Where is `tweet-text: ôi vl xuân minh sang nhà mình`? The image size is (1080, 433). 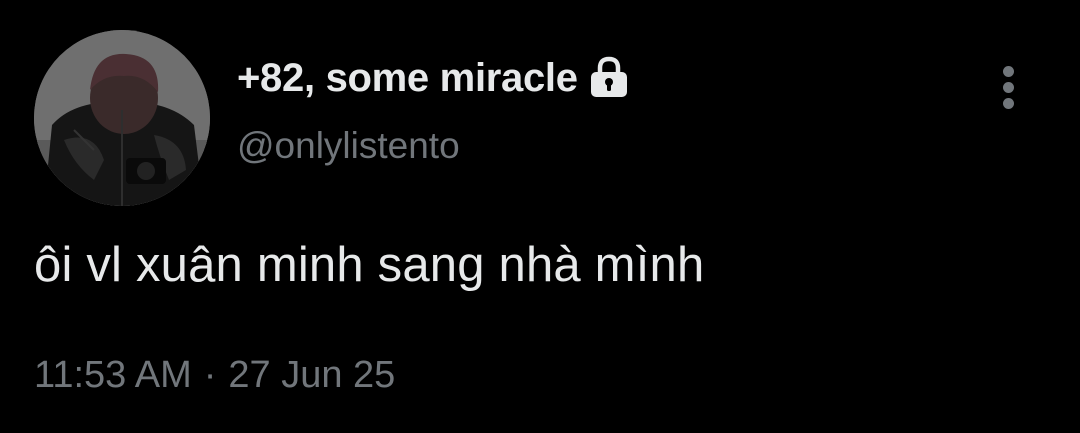
tweet-text: ôi vl xuân minh sang nhà mình is located at coordinates (369, 265).